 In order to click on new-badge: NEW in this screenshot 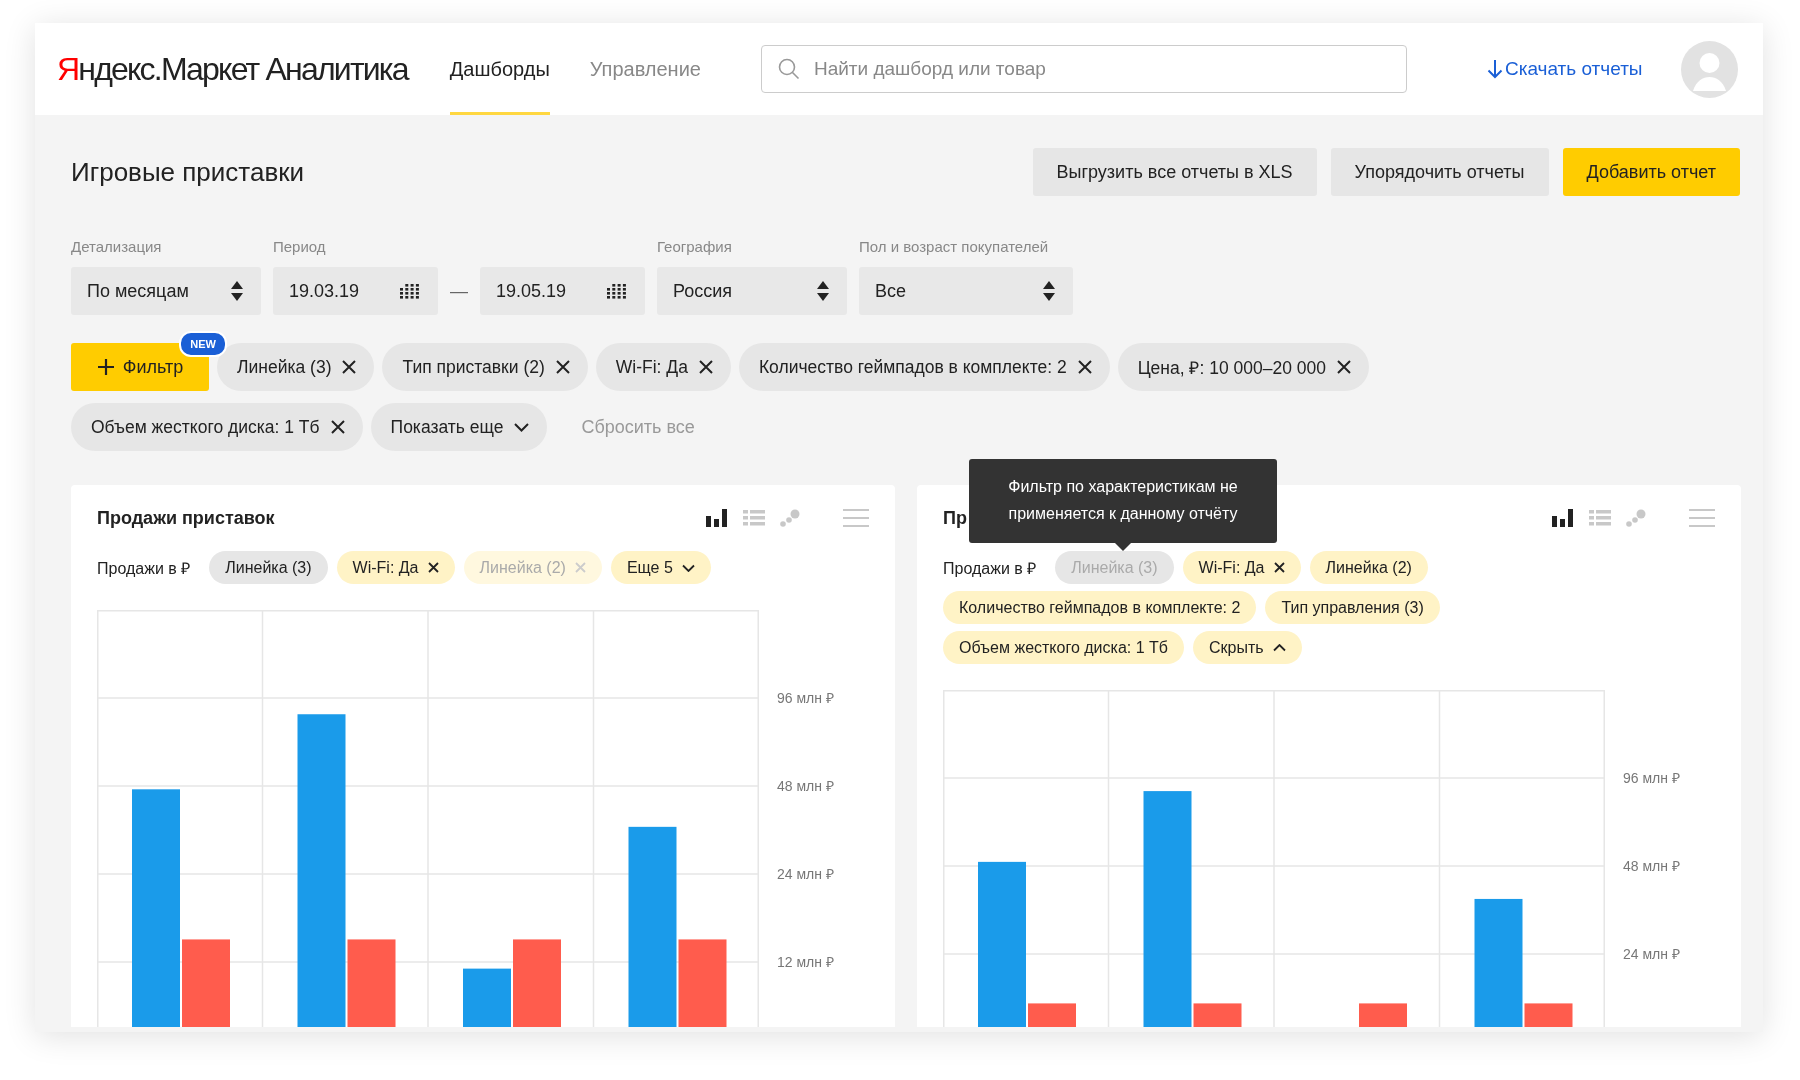, I will do `click(203, 344)`.